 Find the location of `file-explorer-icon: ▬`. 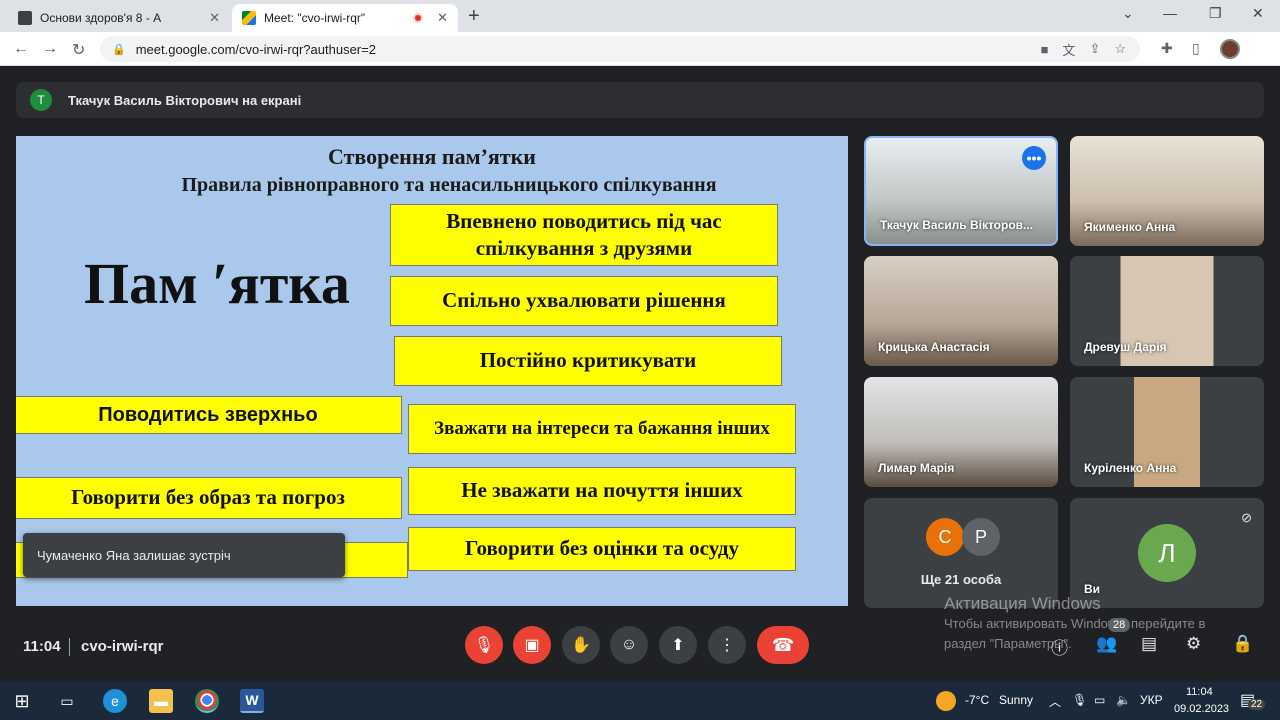

file-explorer-icon: ▬ is located at coordinates (161, 701).